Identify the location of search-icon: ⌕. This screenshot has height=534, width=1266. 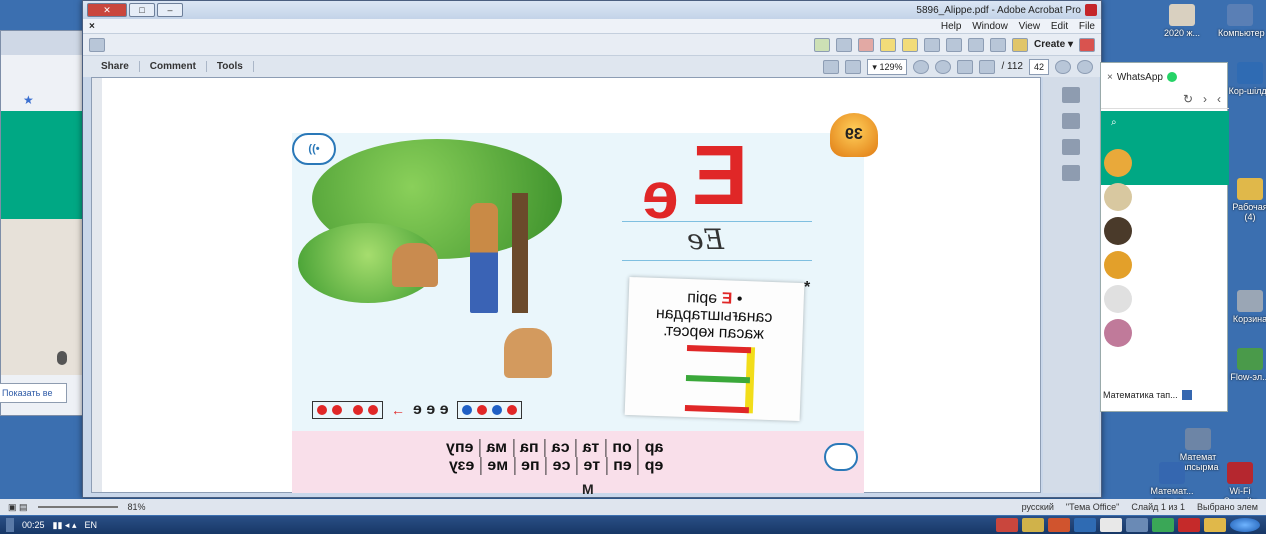
(1114, 122).